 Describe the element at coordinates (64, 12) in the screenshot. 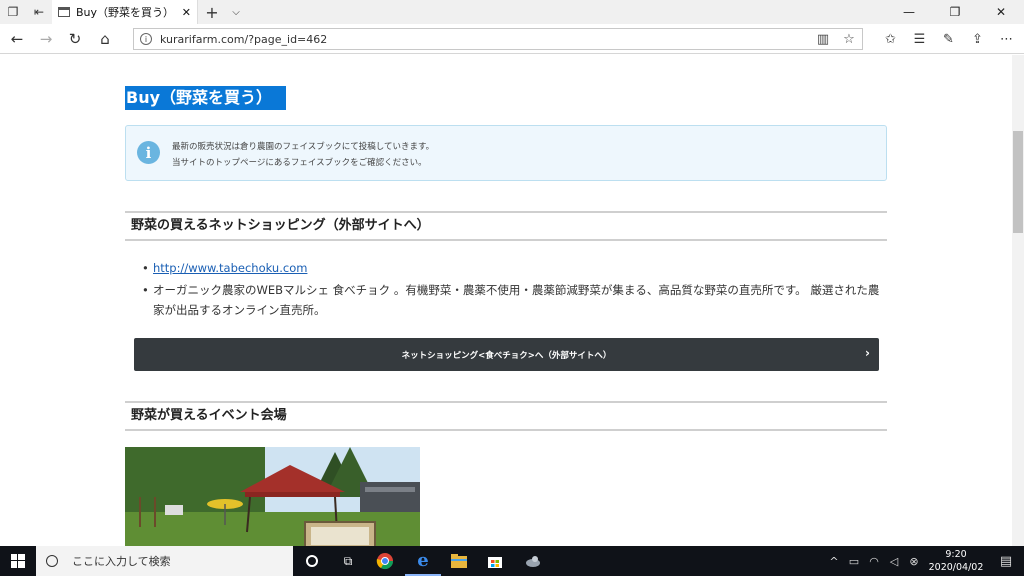

I see `page-favicon-icon` at that location.